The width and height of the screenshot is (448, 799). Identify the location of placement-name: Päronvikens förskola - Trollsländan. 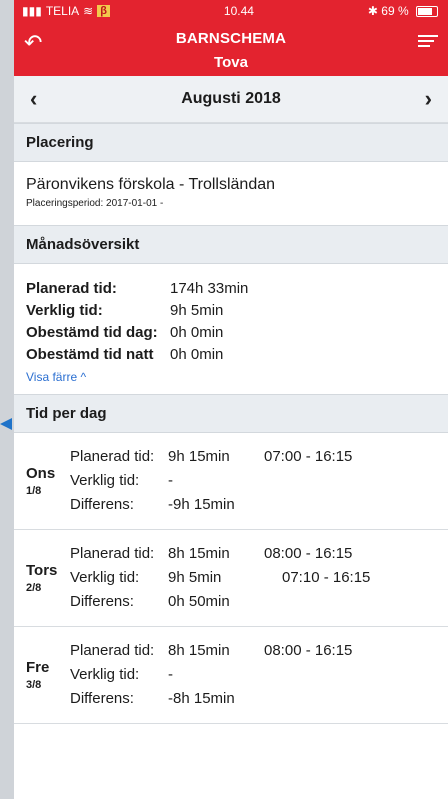
(151, 184).